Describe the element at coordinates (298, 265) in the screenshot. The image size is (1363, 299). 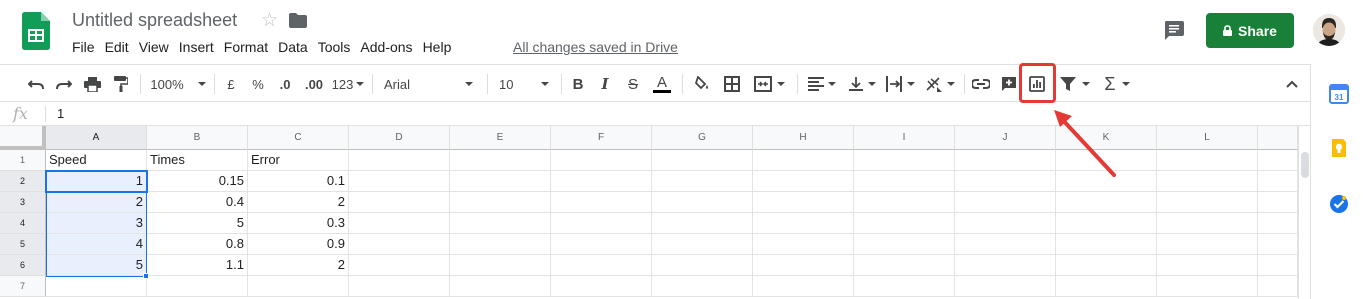
I see `cell-c6: 2` at that location.